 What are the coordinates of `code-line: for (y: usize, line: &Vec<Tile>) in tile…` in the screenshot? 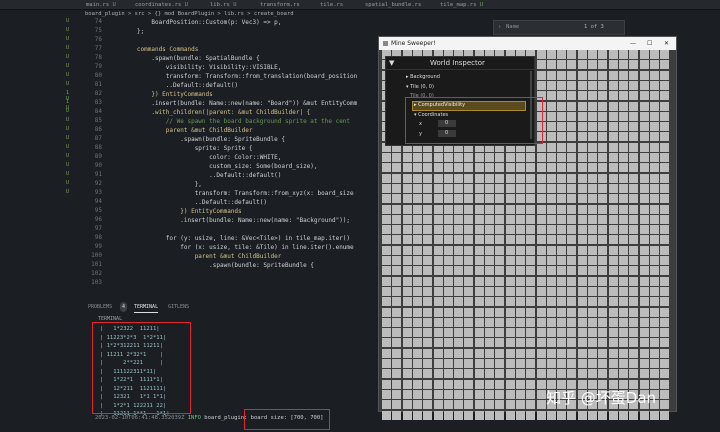 It's located at (229, 238).